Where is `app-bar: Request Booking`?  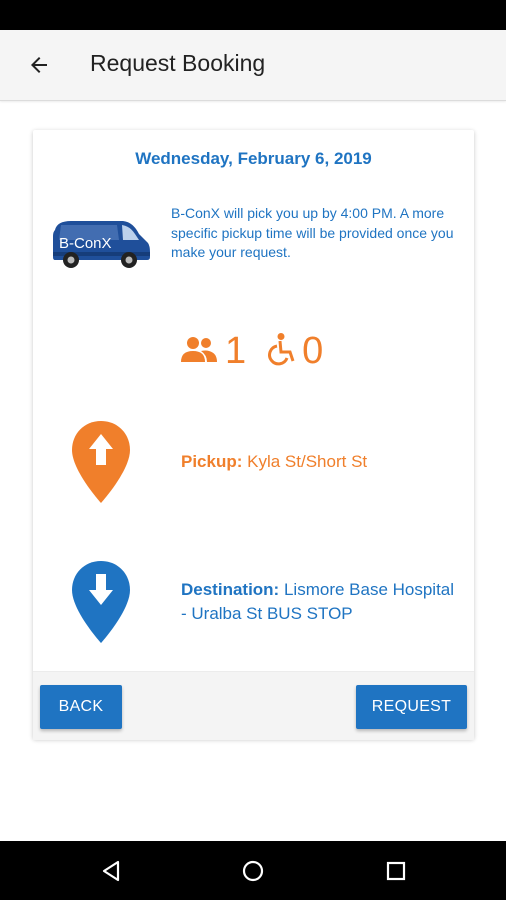
app-bar: Request Booking is located at coordinates (253, 65).